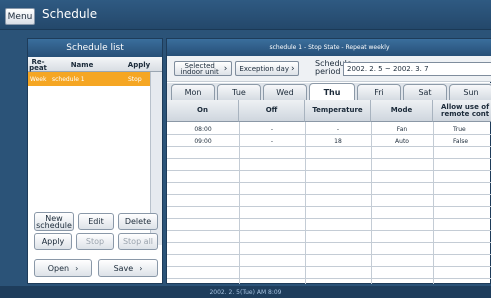 Image resolution: width=491 pixels, height=298 pixels. I want to click on schedule-row-repeat: Week, so click(38, 79).